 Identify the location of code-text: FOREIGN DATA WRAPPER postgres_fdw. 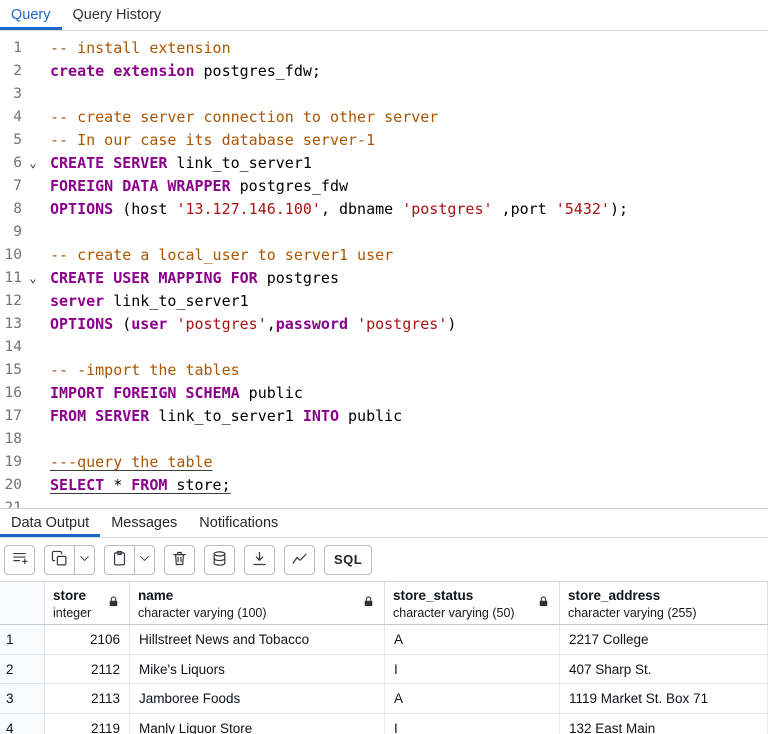
(199, 186).